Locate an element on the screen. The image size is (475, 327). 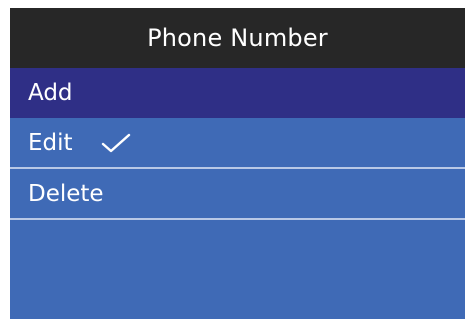
checkmark-icon is located at coordinates (115, 142).